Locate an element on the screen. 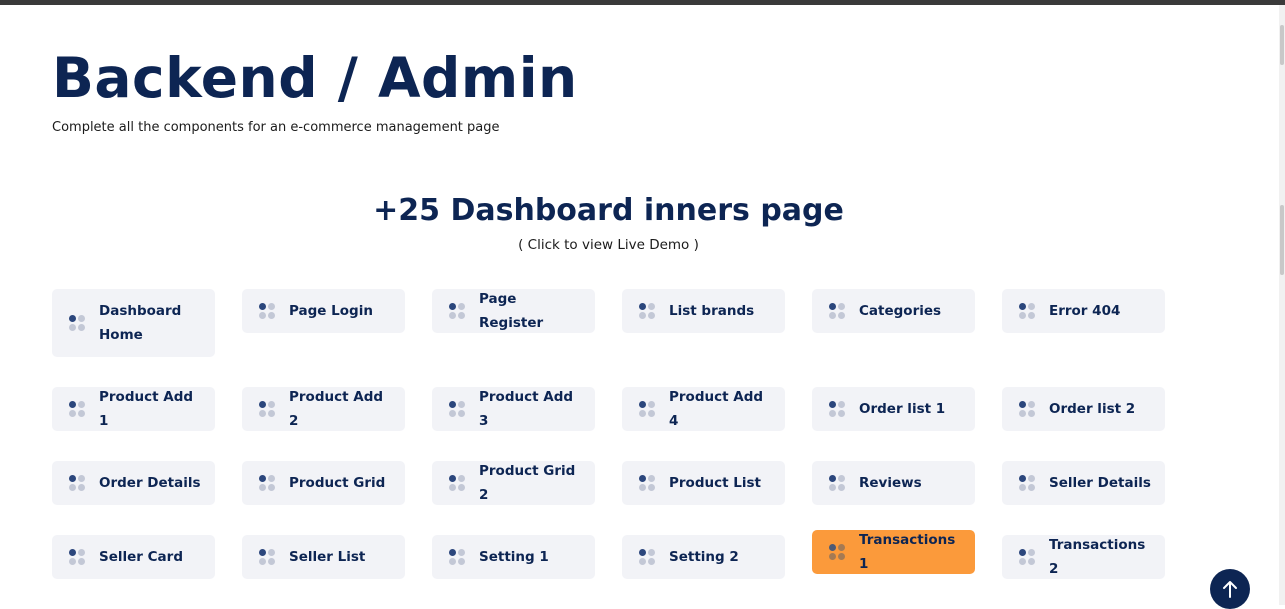 The height and width of the screenshot is (609, 1285). page-card-product-grid: Product Grid is located at coordinates (323, 483).